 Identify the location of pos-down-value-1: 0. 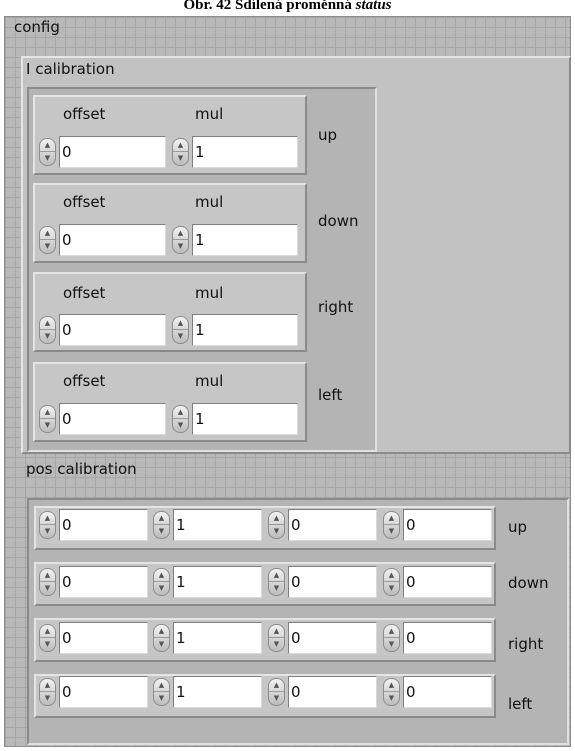
(103, 582).